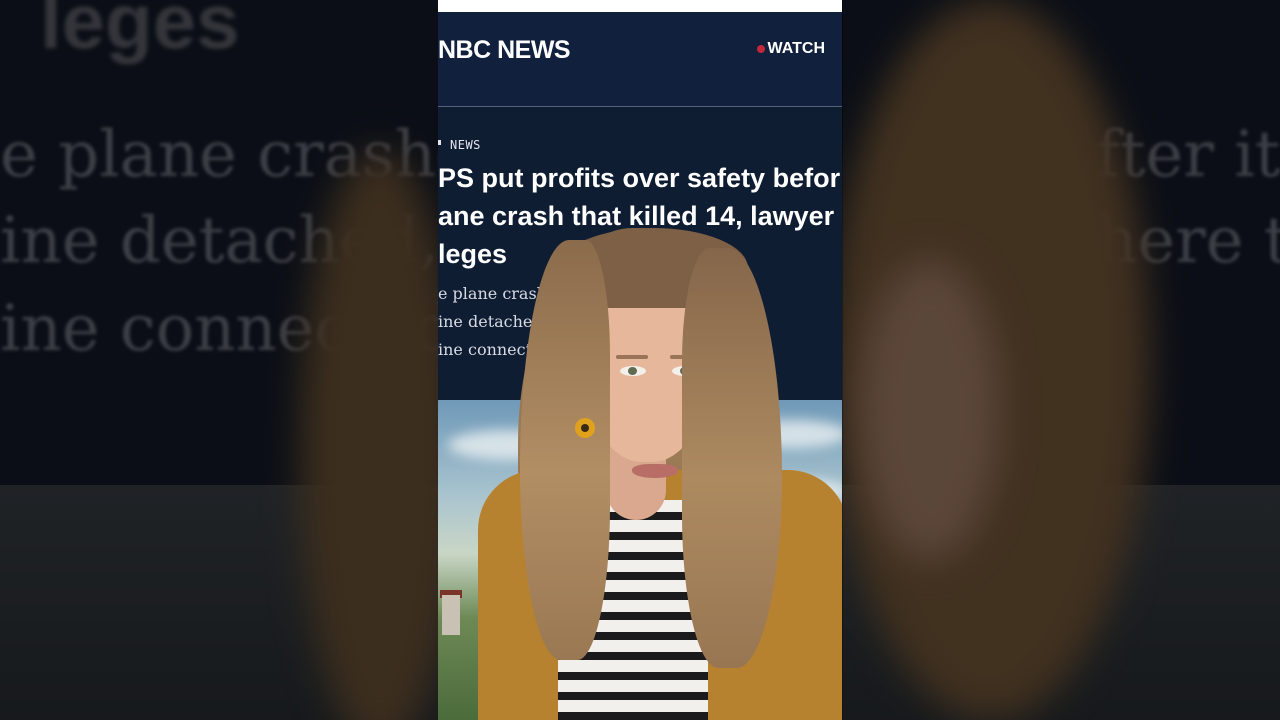 This screenshot has width=1280, height=720. What do you see at coordinates (585, 428) in the screenshot?
I see `sunflower-earring-icon` at bounding box center [585, 428].